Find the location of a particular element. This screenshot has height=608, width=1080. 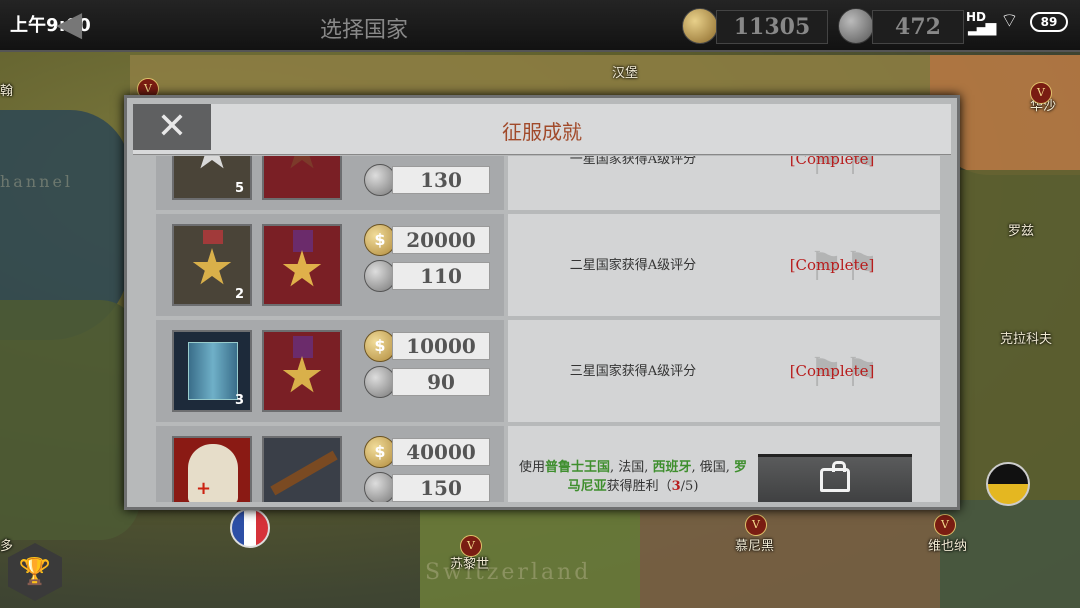

medal-icon is located at coordinates (856, 26).